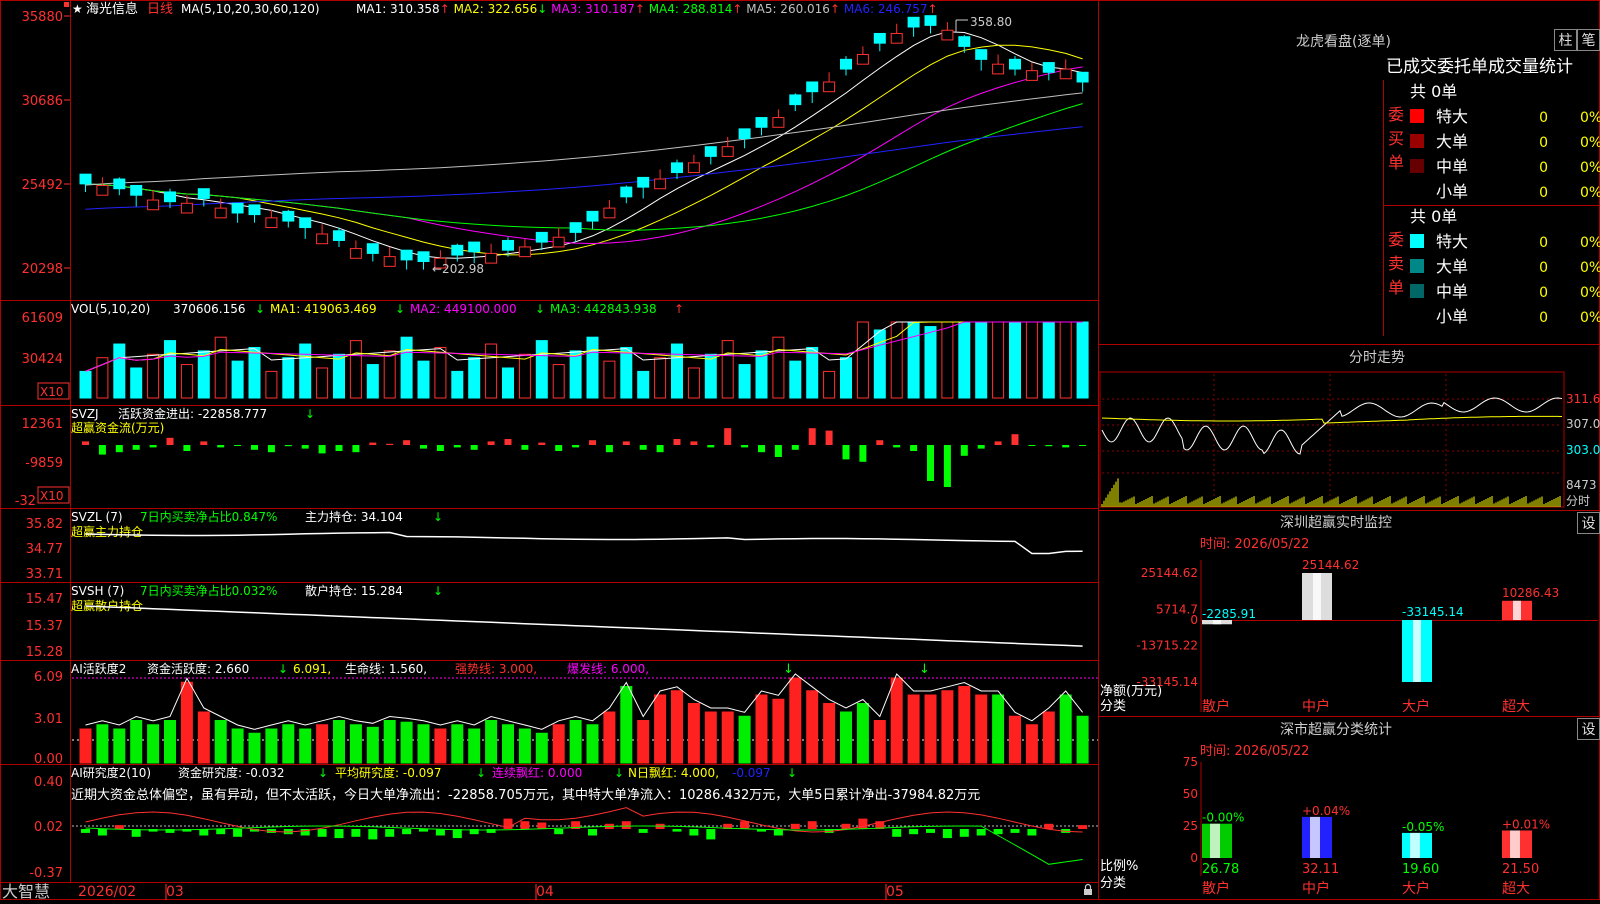 The height and width of the screenshot is (904, 1600). What do you see at coordinates (584, 168) in the screenshot?
I see `ma-line` at bounding box center [584, 168].